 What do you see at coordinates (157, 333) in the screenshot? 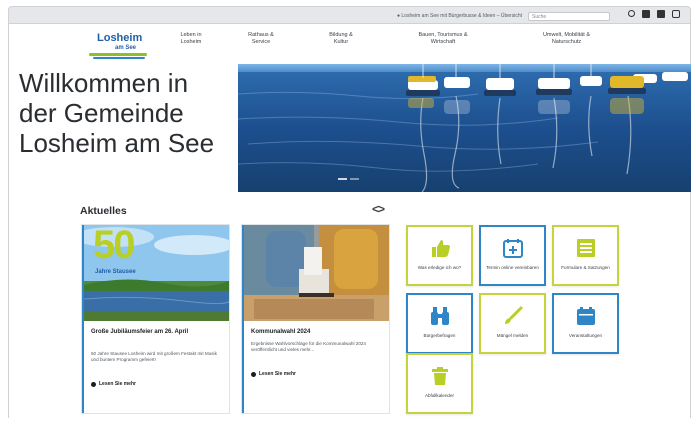
I see `news-title: Große Jubiläumsfeier am 26. April` at bounding box center [157, 333].